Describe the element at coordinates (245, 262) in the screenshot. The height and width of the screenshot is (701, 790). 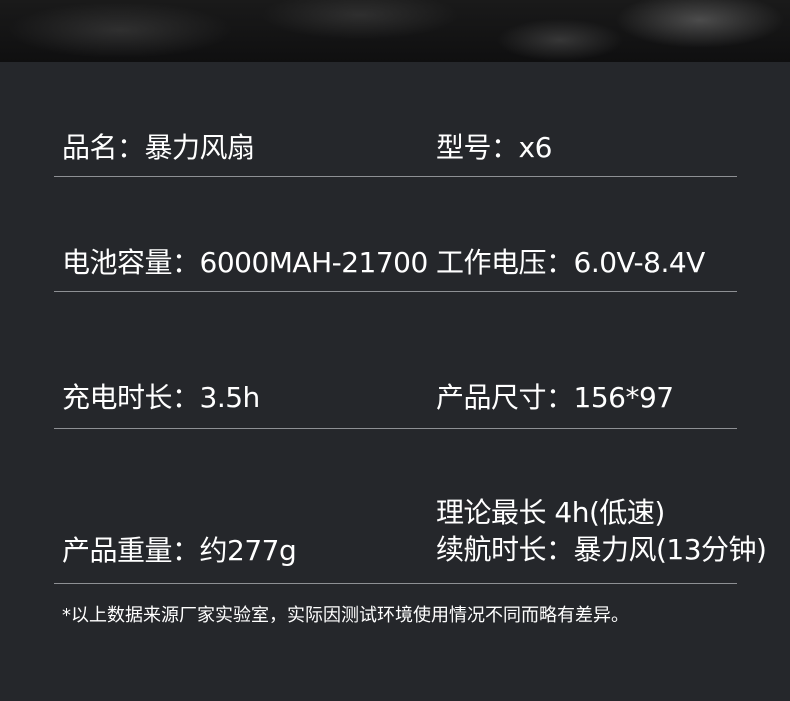
I see `spec-battery-capacity: 电池容量：6000MAH-21700` at that location.